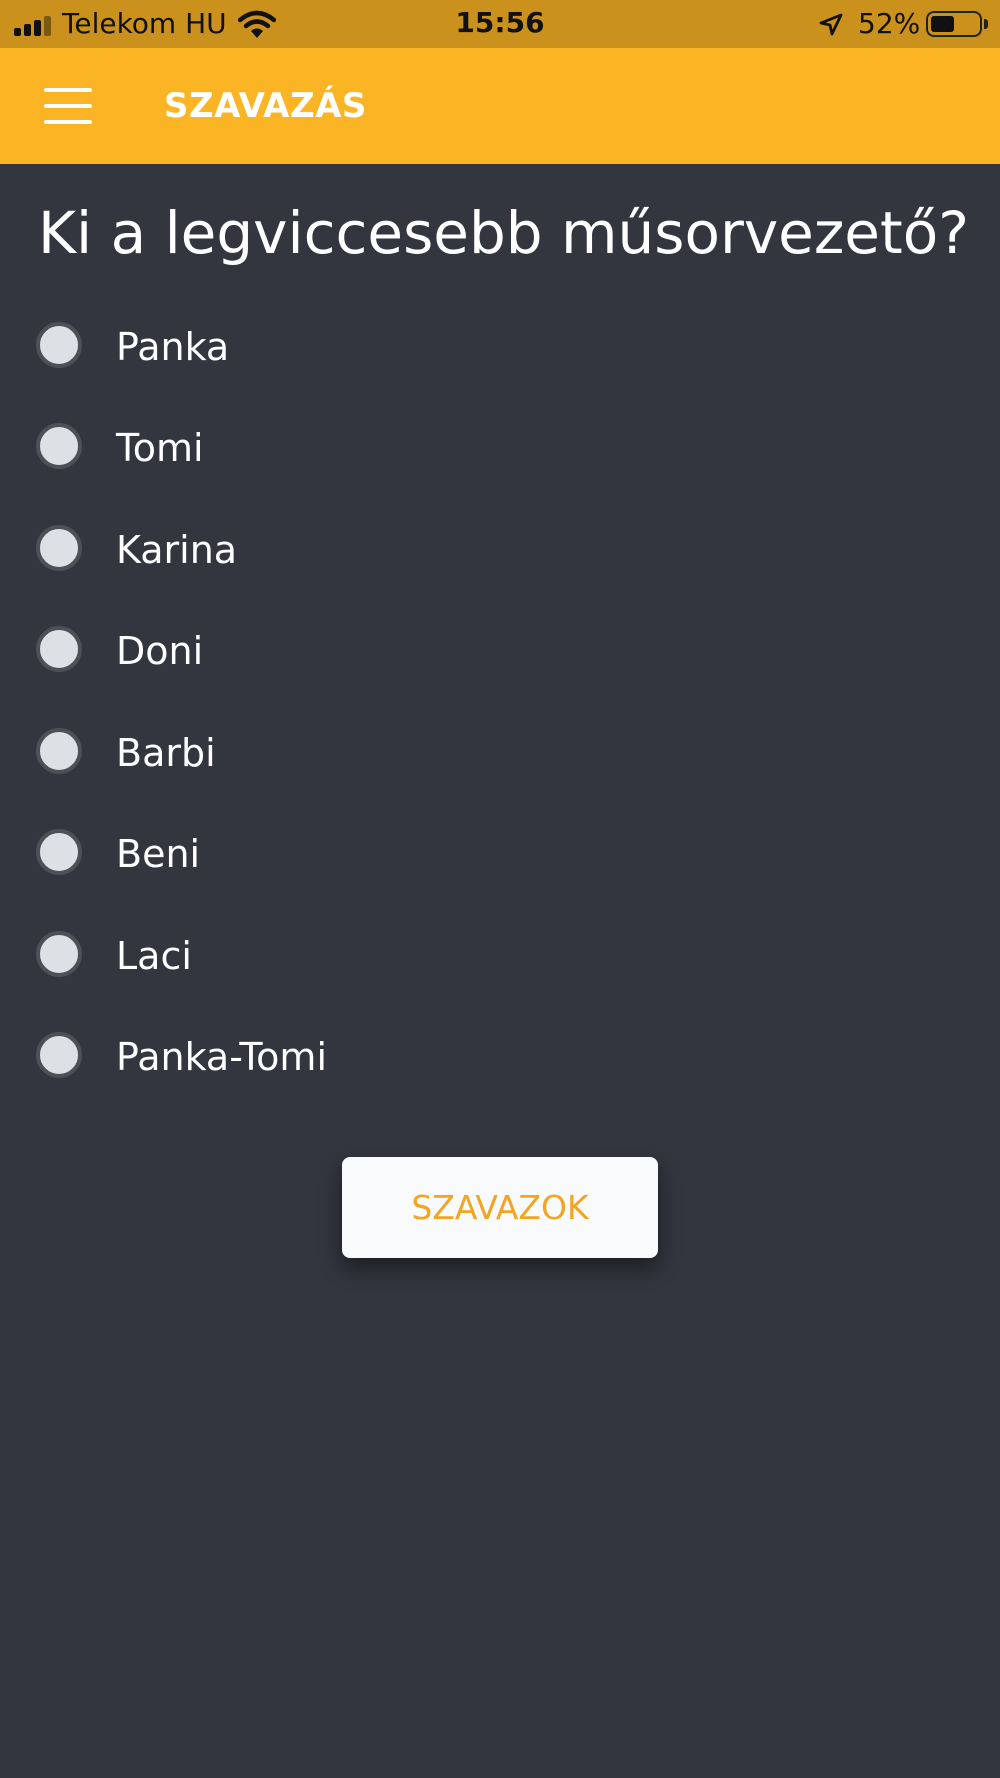 This screenshot has height=1778, width=1000. I want to click on location-arrow-icon, so click(831, 24).